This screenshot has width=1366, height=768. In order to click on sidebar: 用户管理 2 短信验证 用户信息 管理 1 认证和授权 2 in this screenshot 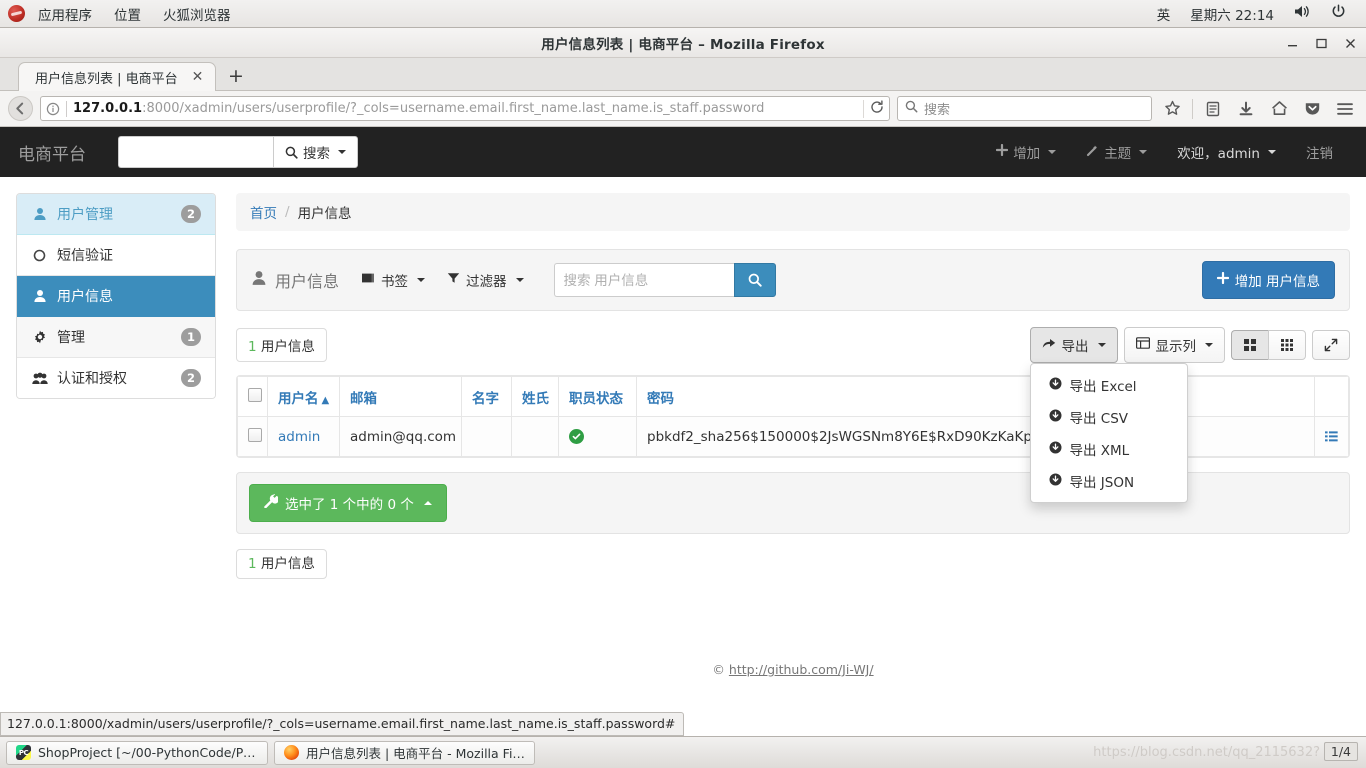, I will do `click(116, 435)`.